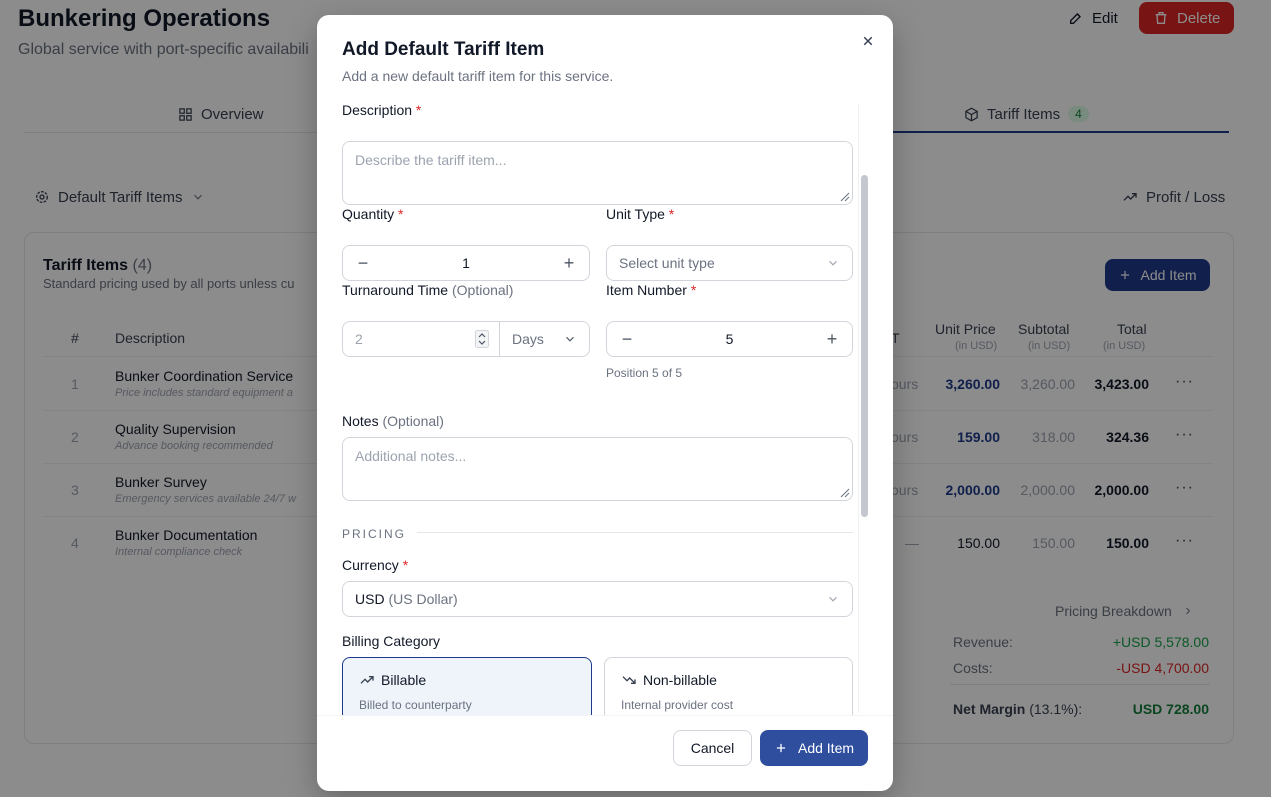 This screenshot has height=797, width=1271. I want to click on quantity-value: 1, so click(466, 263).